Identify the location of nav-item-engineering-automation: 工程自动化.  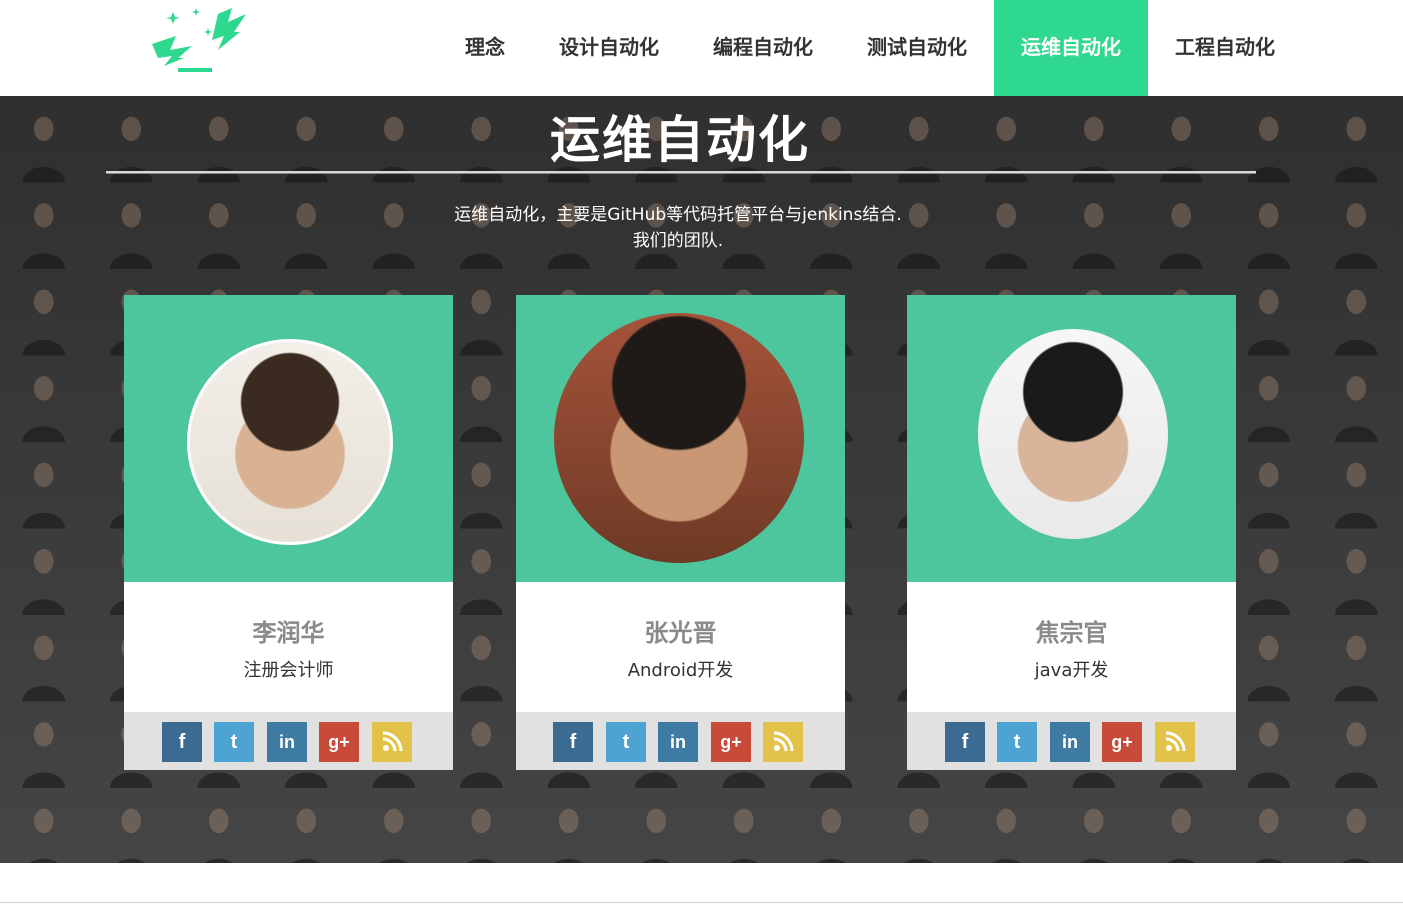
(1225, 48).